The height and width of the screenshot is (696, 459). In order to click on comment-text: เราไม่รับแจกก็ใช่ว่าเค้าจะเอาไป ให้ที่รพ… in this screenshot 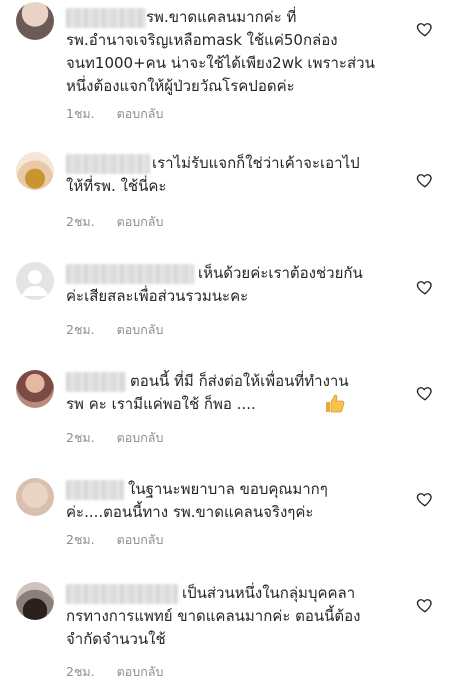, I will do `click(213, 174)`.